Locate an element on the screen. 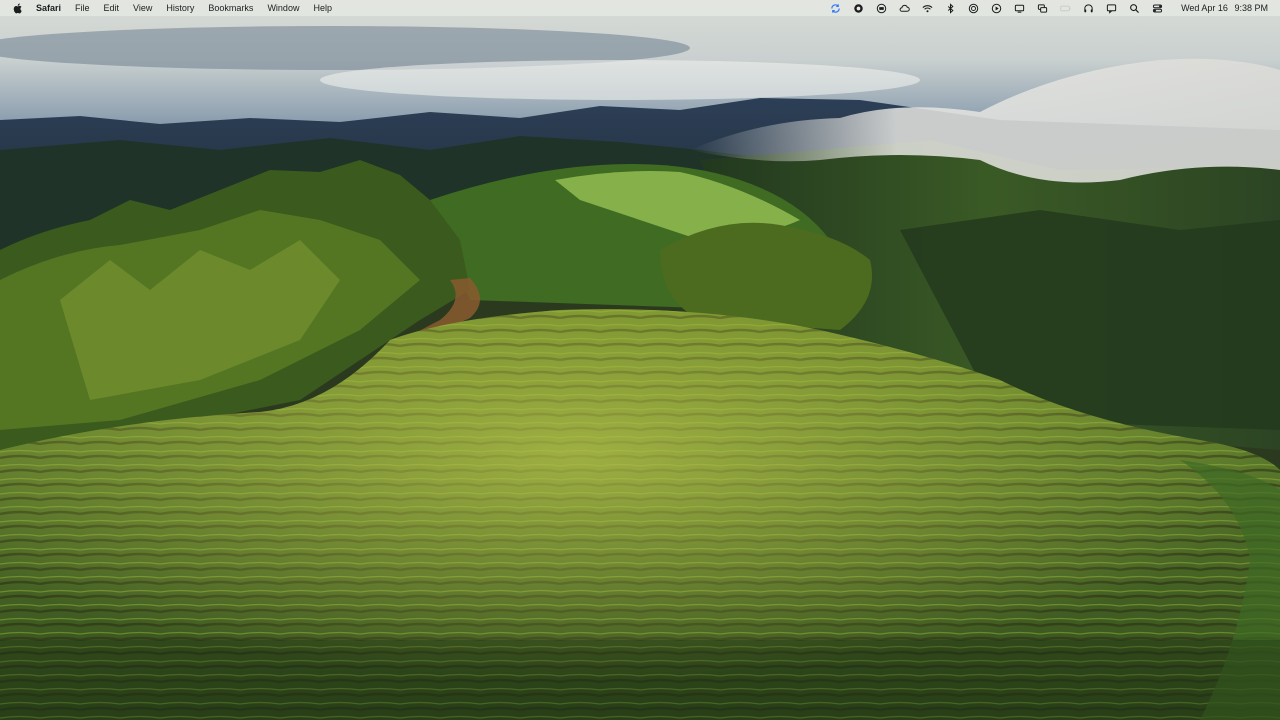 Image resolution: width=1280 pixels, height=720 pixels. clock-date: Wed Apr 16 is located at coordinates (1204, 8).